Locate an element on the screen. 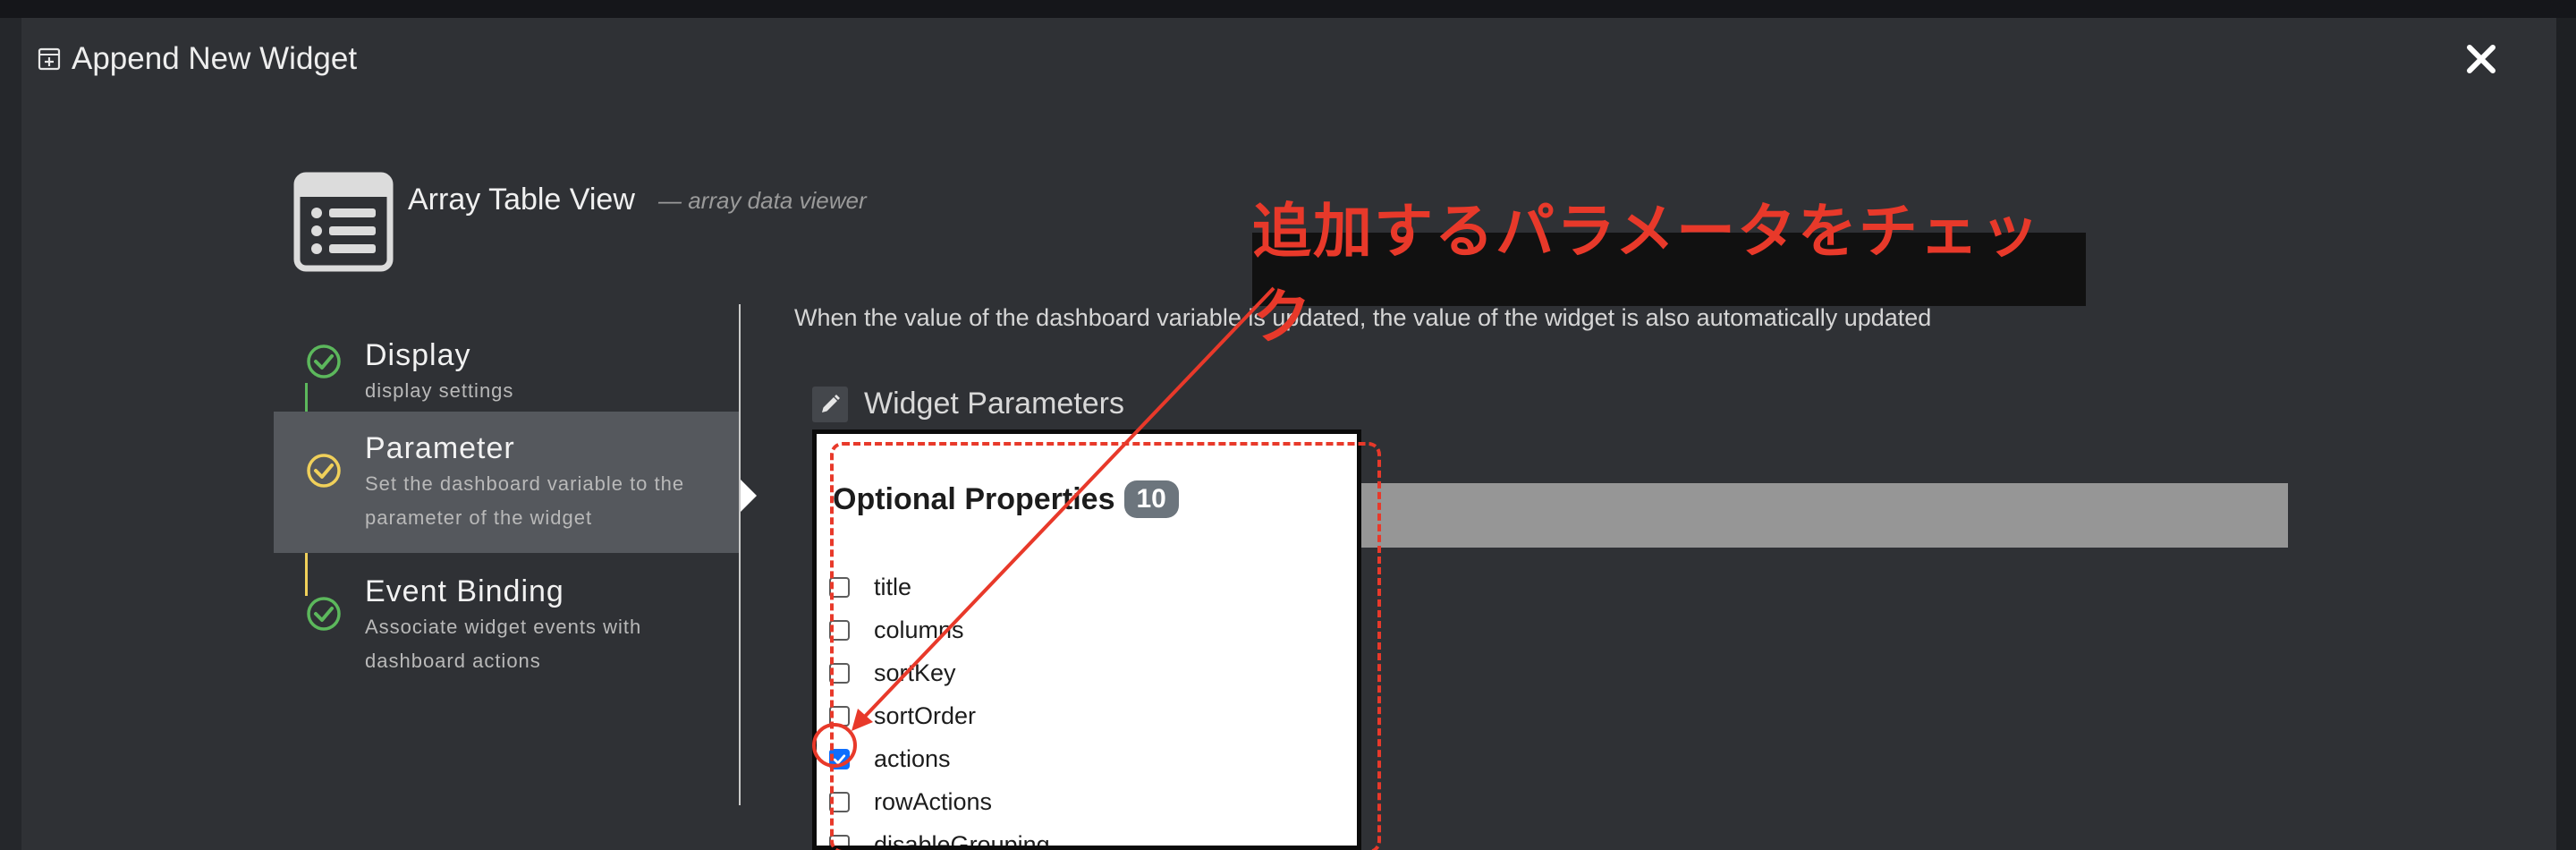  step-display: Display display settings is located at coordinates (506, 363).